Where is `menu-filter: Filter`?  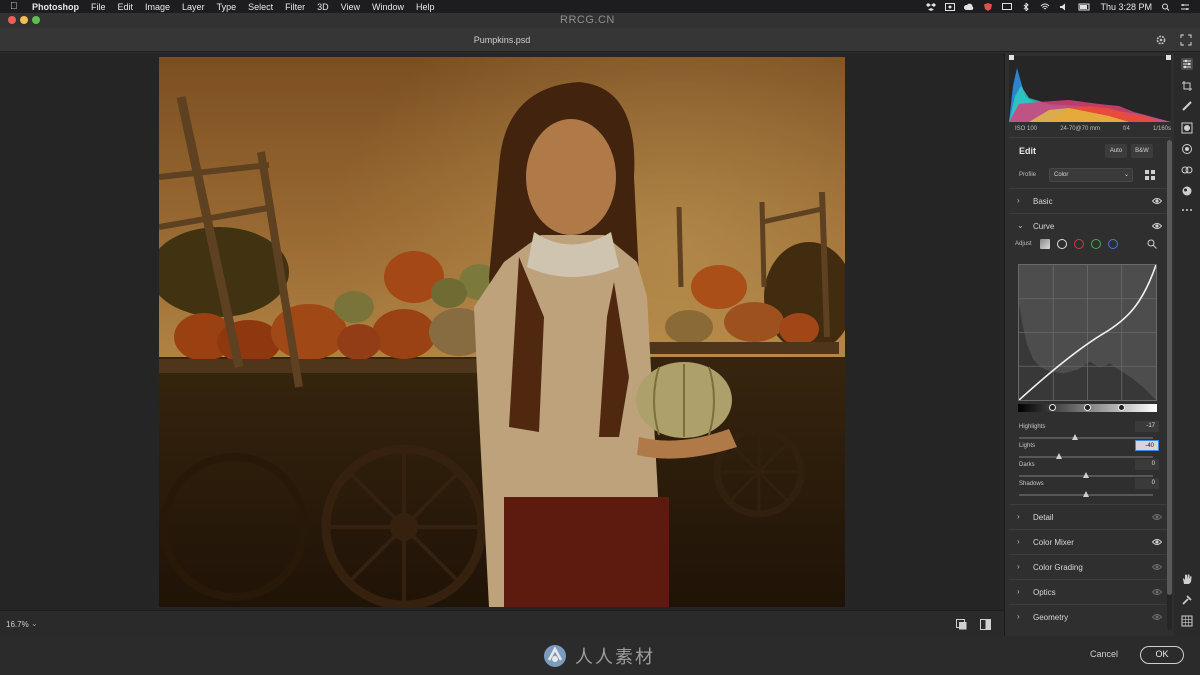
menu-filter: Filter is located at coordinates (295, 7).